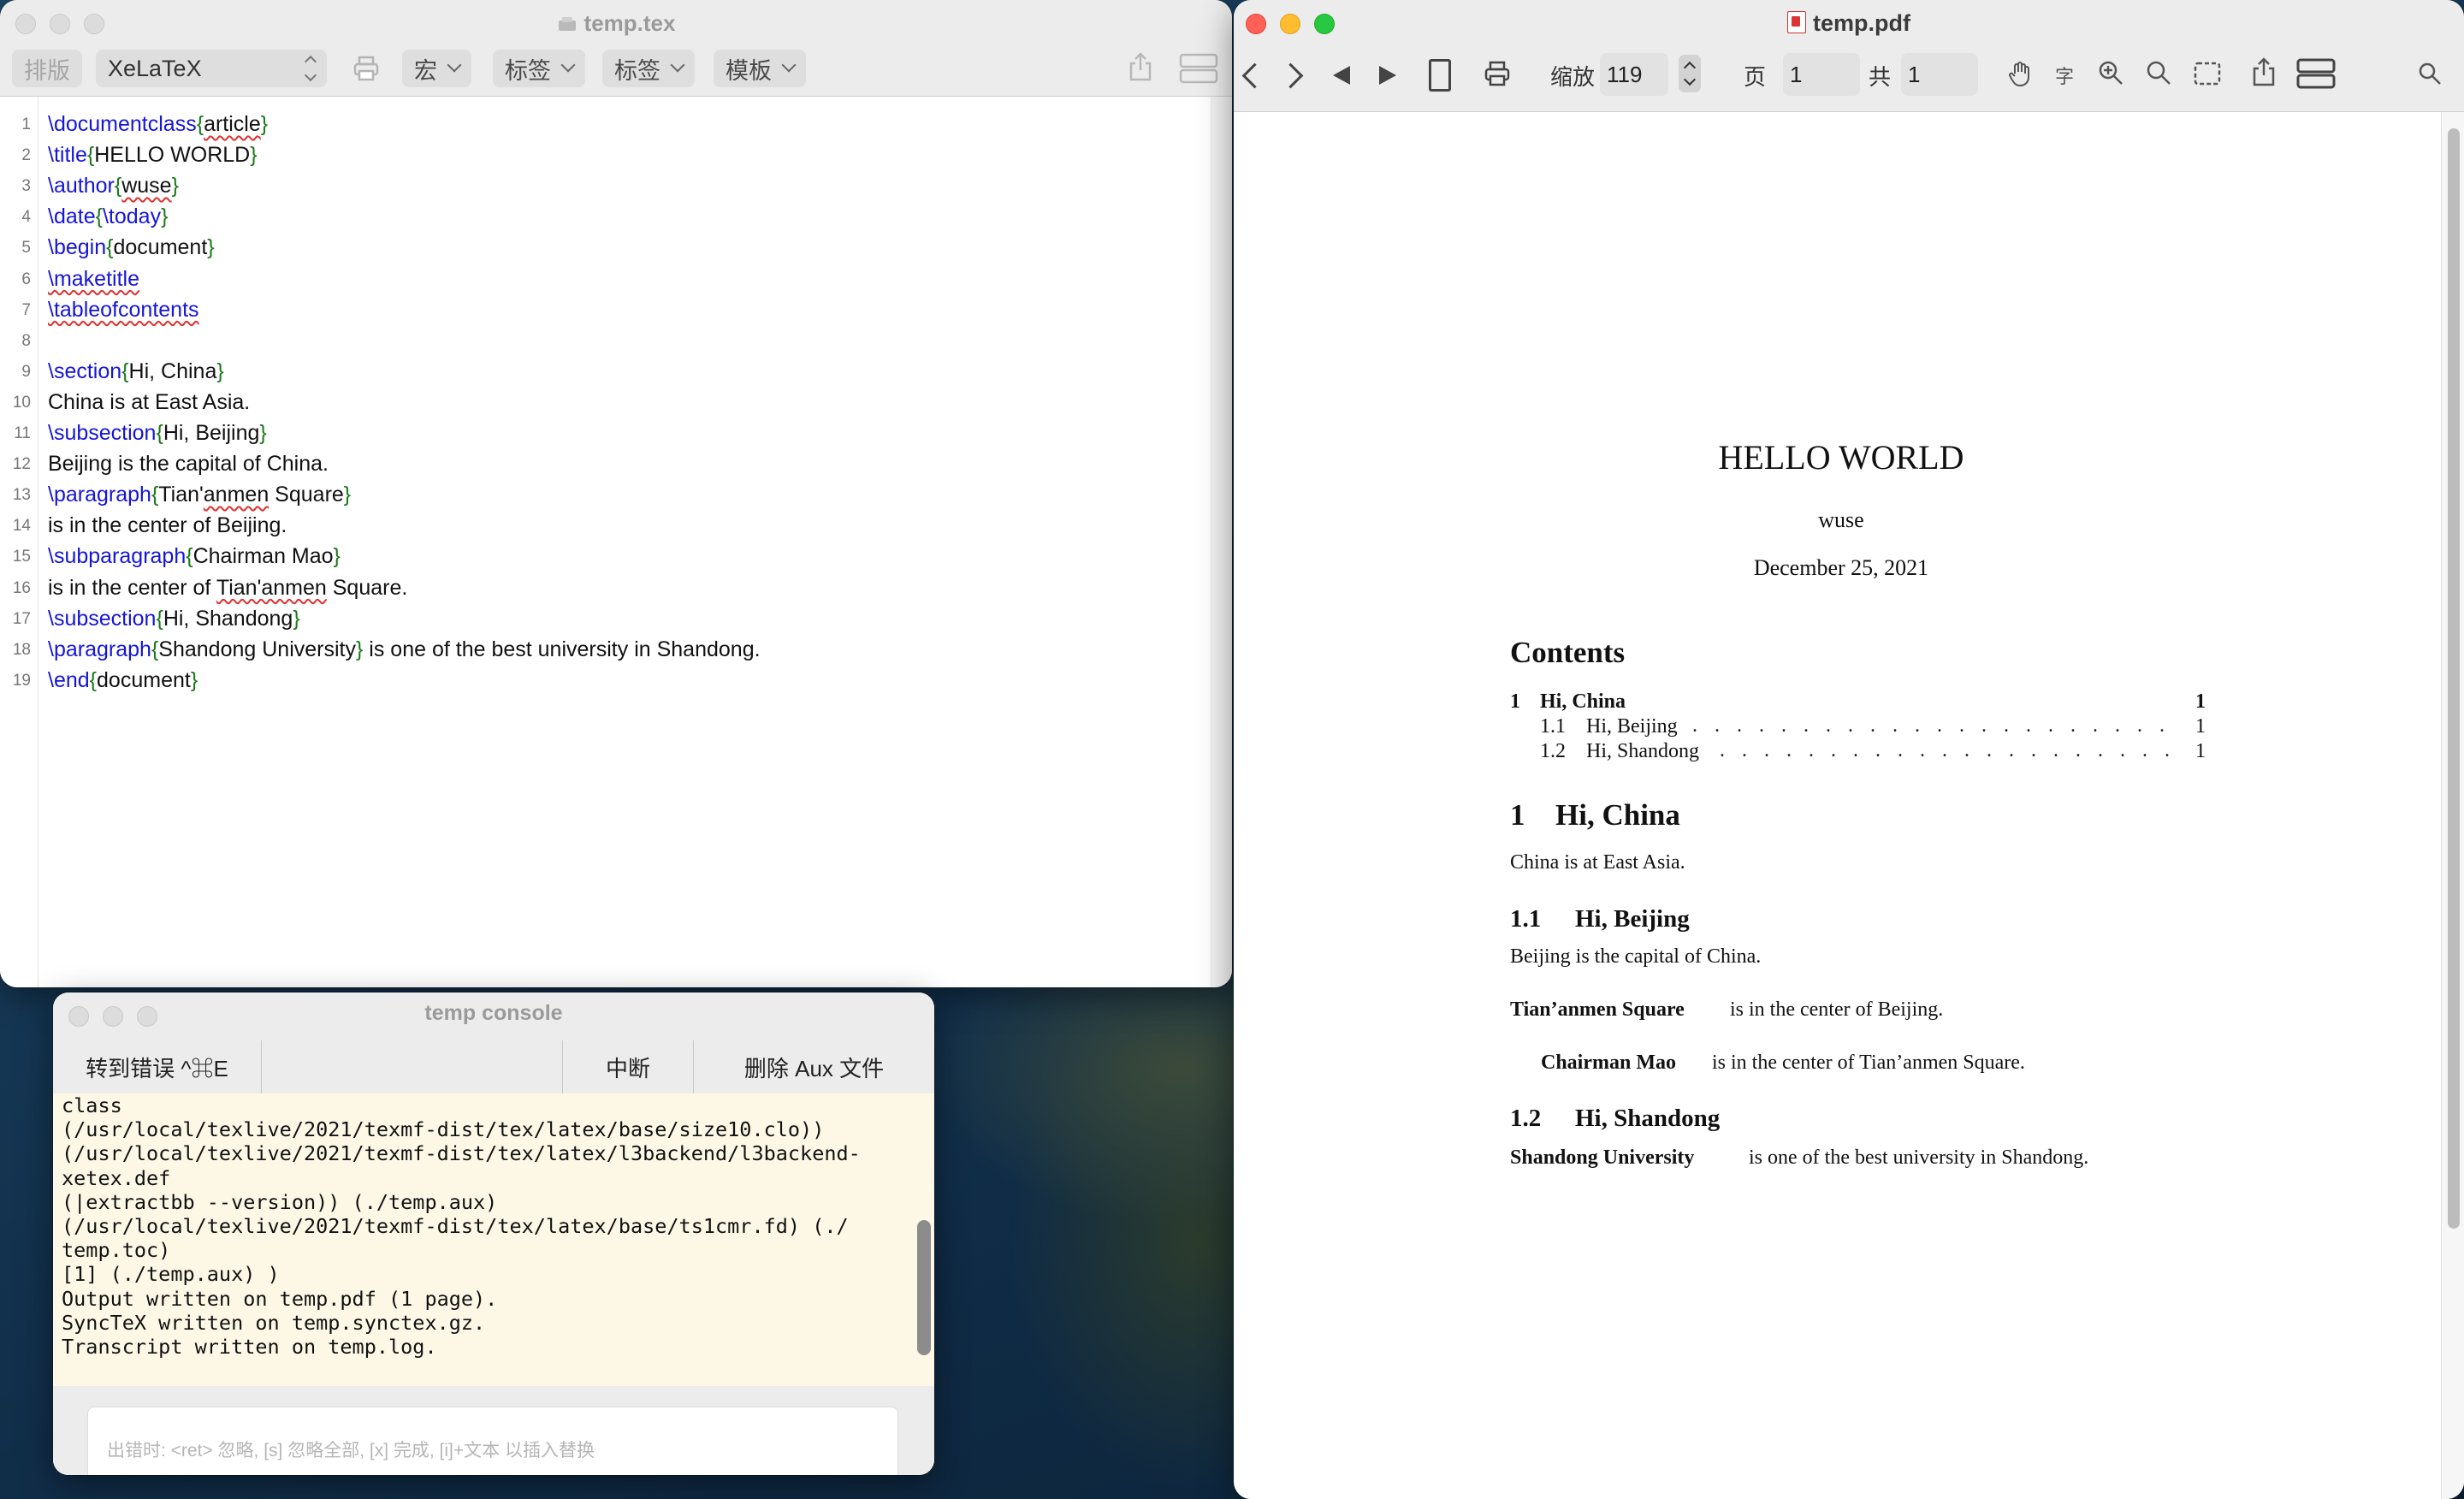 This screenshot has width=2464, height=1499. I want to click on latex-command: \tableofcontents, so click(123, 309).